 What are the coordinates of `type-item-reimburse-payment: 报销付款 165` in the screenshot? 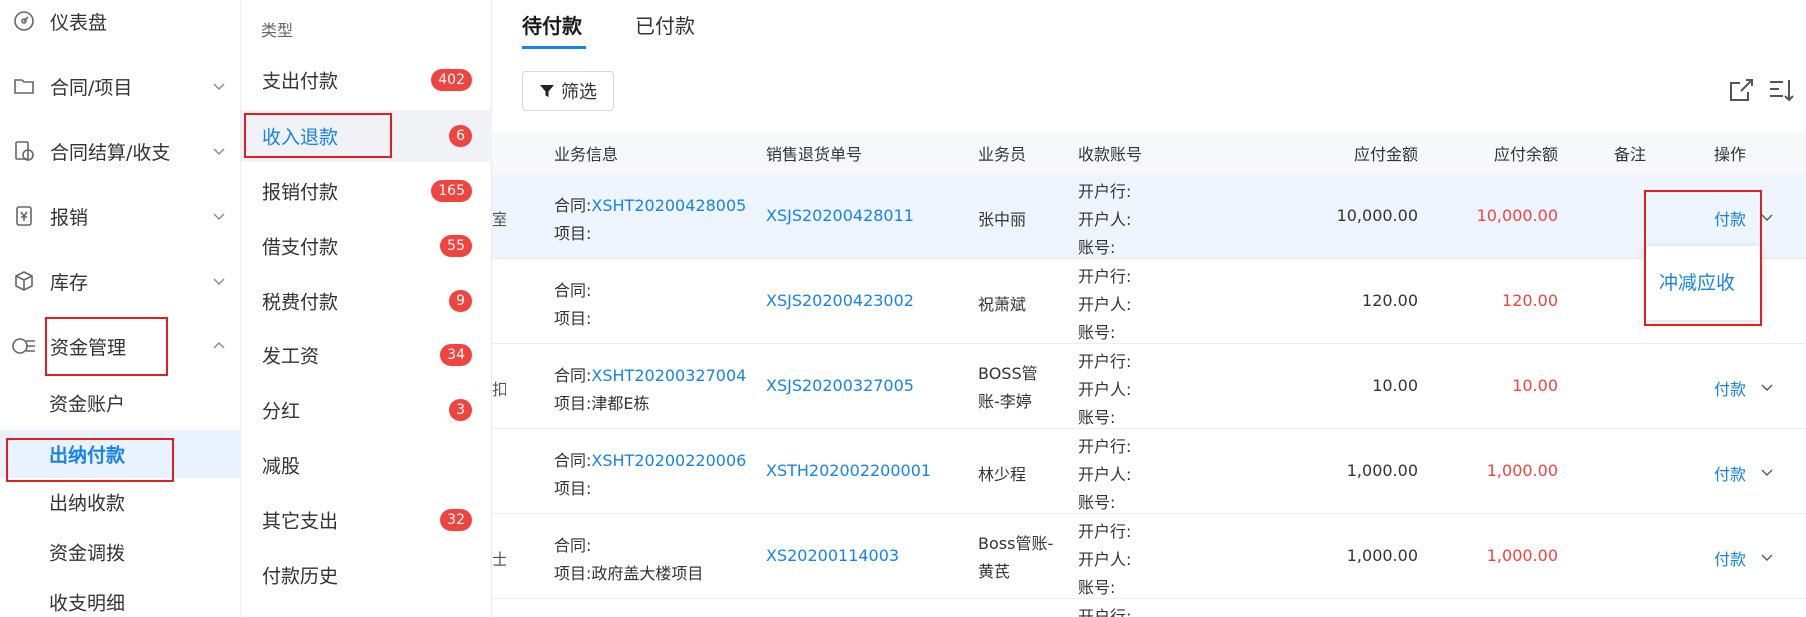 It's located at (366, 191).